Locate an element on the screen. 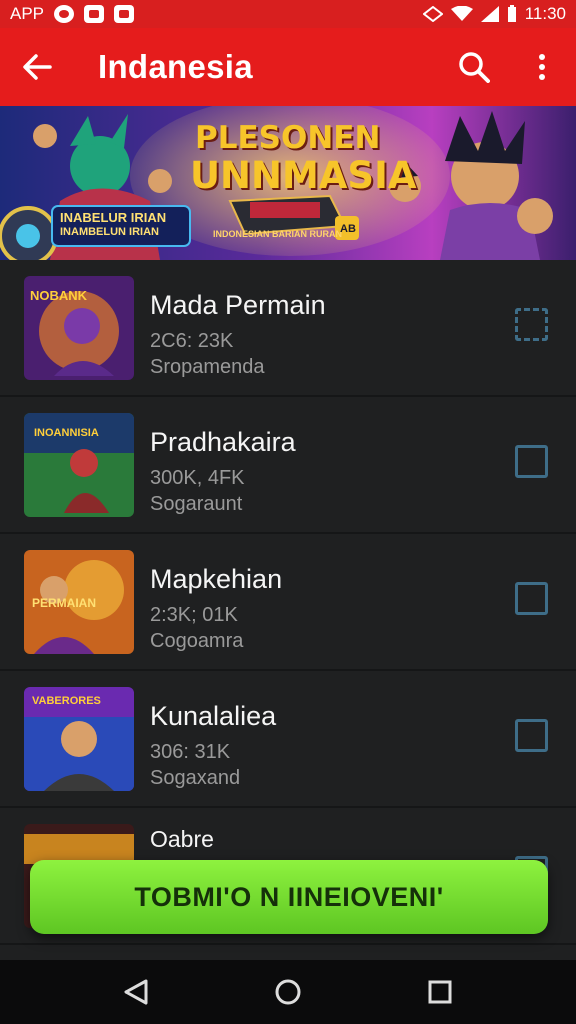  more-vert-icon is located at coordinates (542, 67).